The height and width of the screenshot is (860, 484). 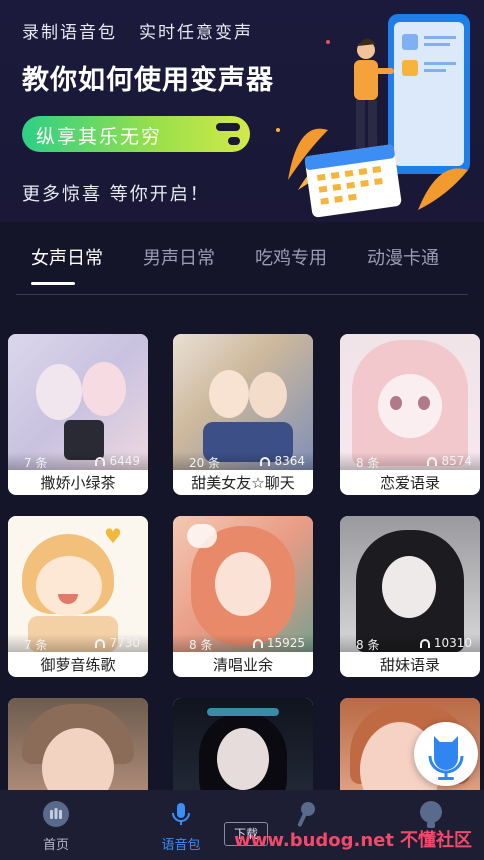 I want to click on site-watermark: www.budog.net 不懂社区, so click(x=353, y=839).